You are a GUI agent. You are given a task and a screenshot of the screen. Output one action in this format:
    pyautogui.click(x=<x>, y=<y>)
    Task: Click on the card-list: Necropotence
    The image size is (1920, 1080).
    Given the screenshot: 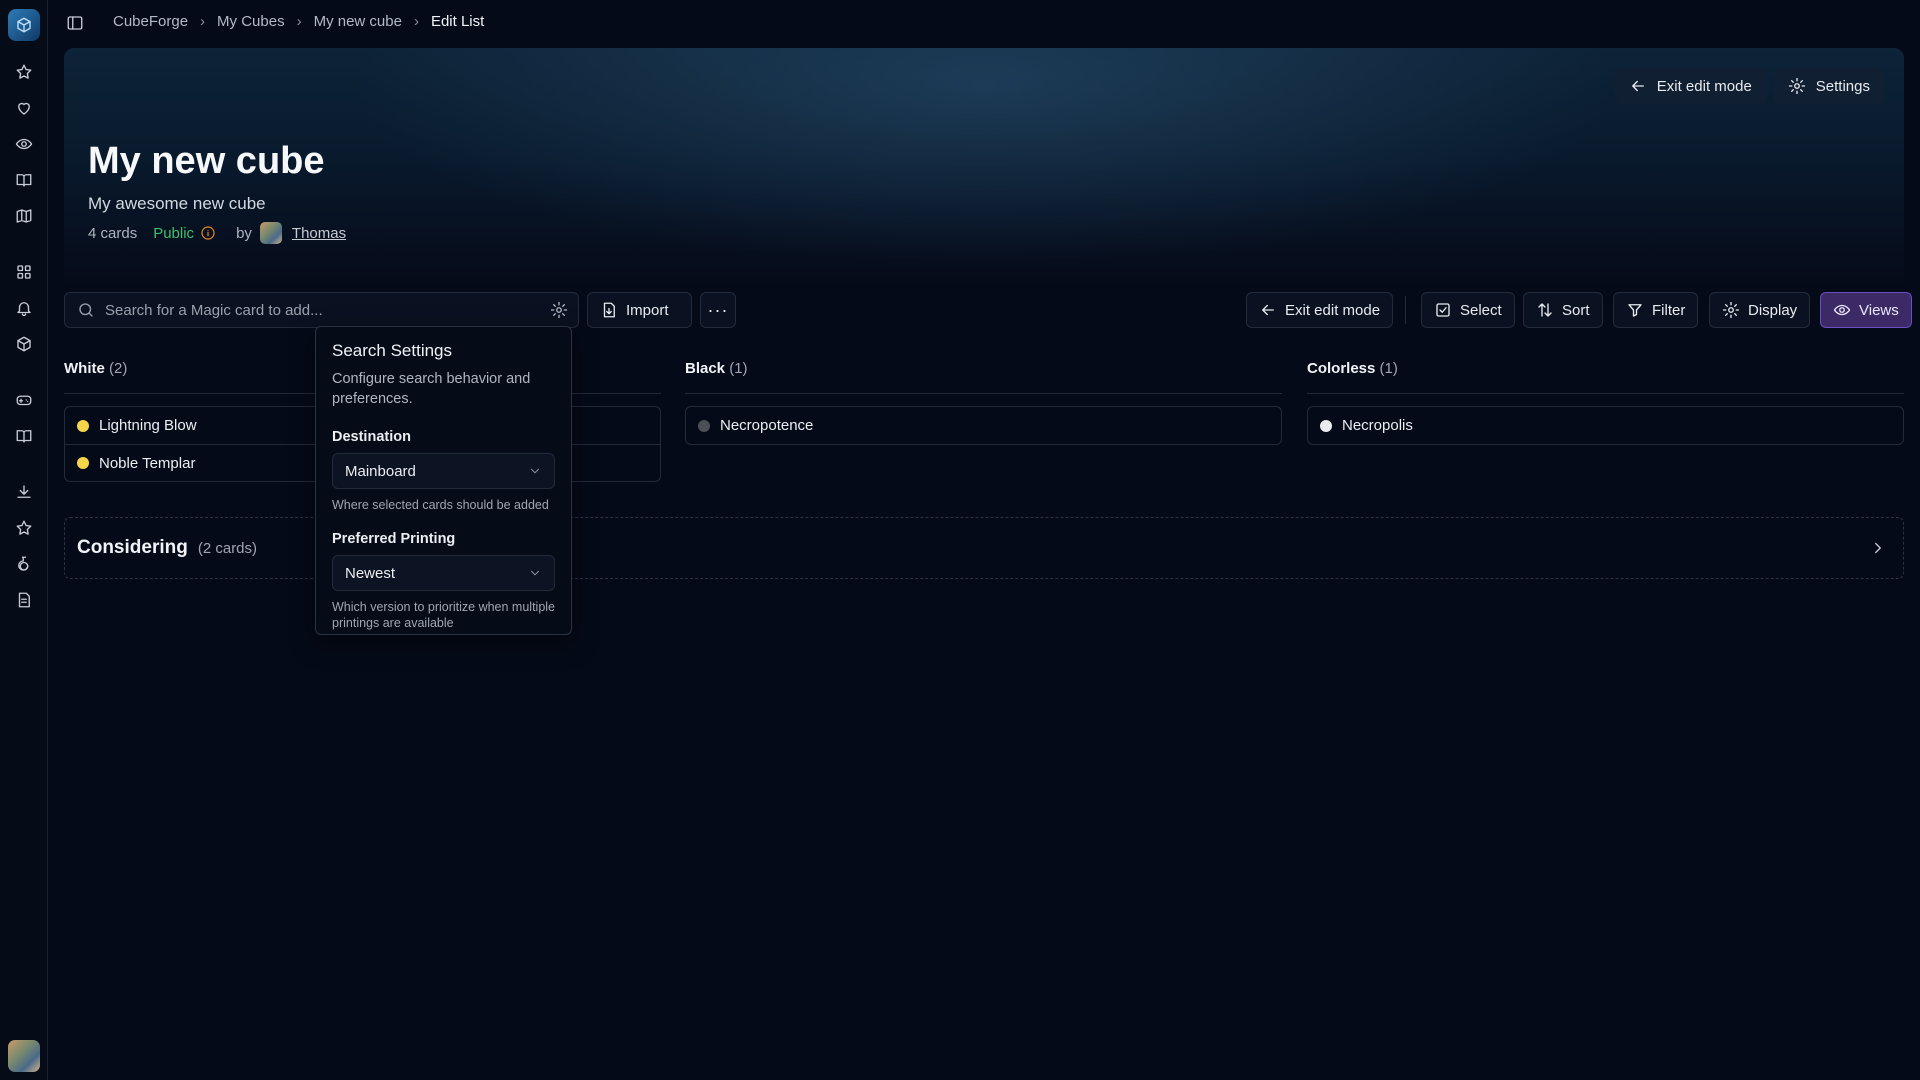 What is the action you would take?
    pyautogui.click(x=983, y=425)
    